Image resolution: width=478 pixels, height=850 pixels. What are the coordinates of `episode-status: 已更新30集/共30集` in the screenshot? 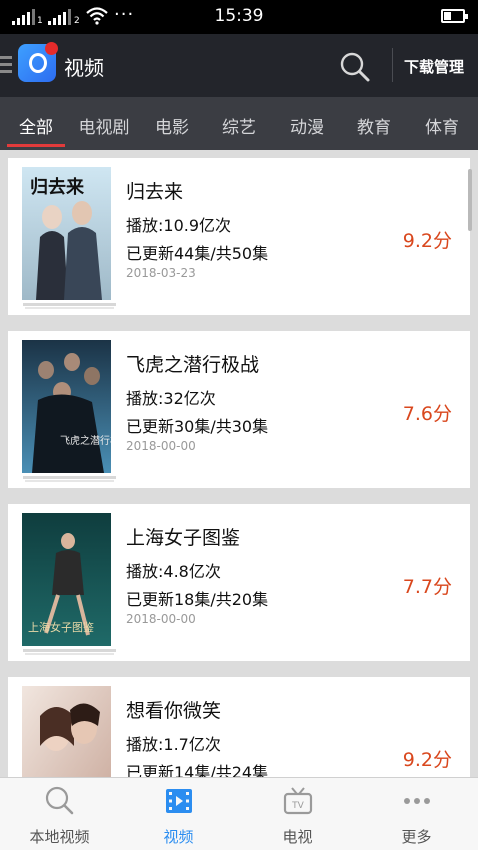 It's located at (197, 426).